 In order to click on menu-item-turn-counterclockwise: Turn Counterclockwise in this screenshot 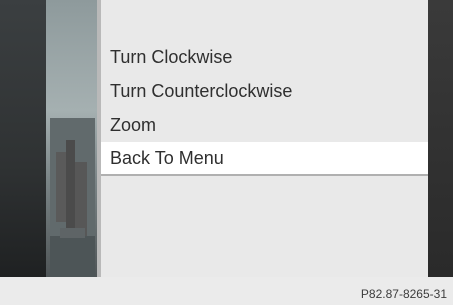, I will do `click(264, 91)`.